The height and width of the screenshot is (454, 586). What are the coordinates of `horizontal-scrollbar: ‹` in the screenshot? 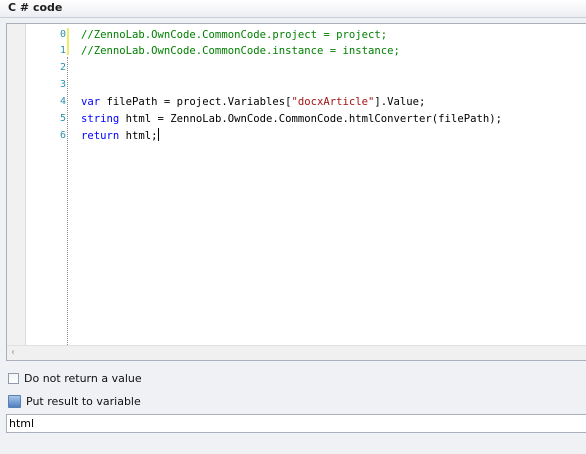 It's located at (296, 352).